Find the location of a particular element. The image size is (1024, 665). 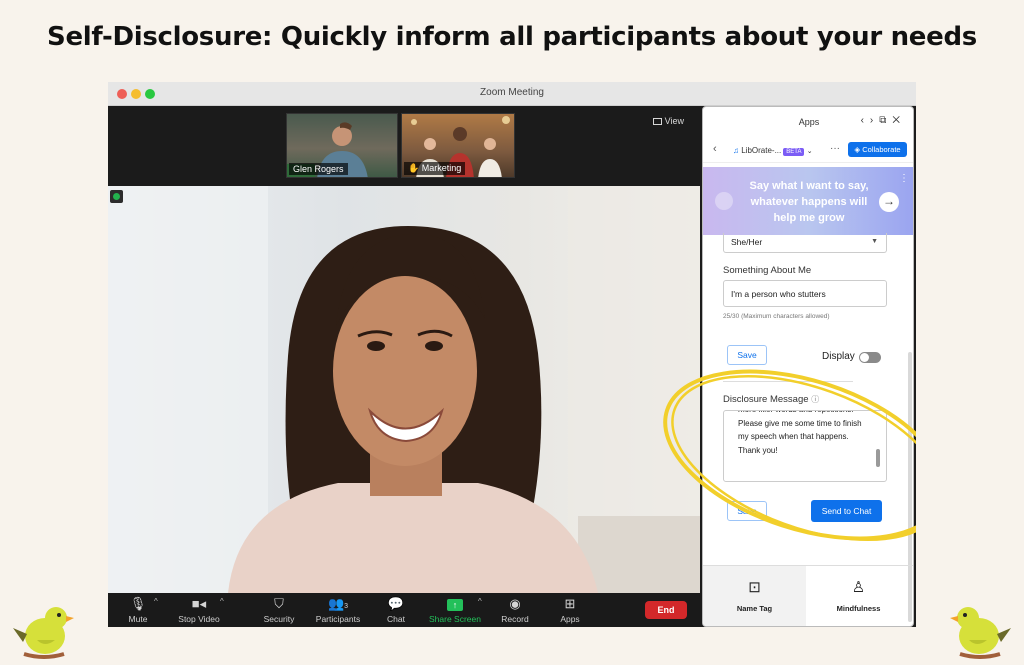

about-me-input: I'm a person who stutters is located at coordinates (805, 293).